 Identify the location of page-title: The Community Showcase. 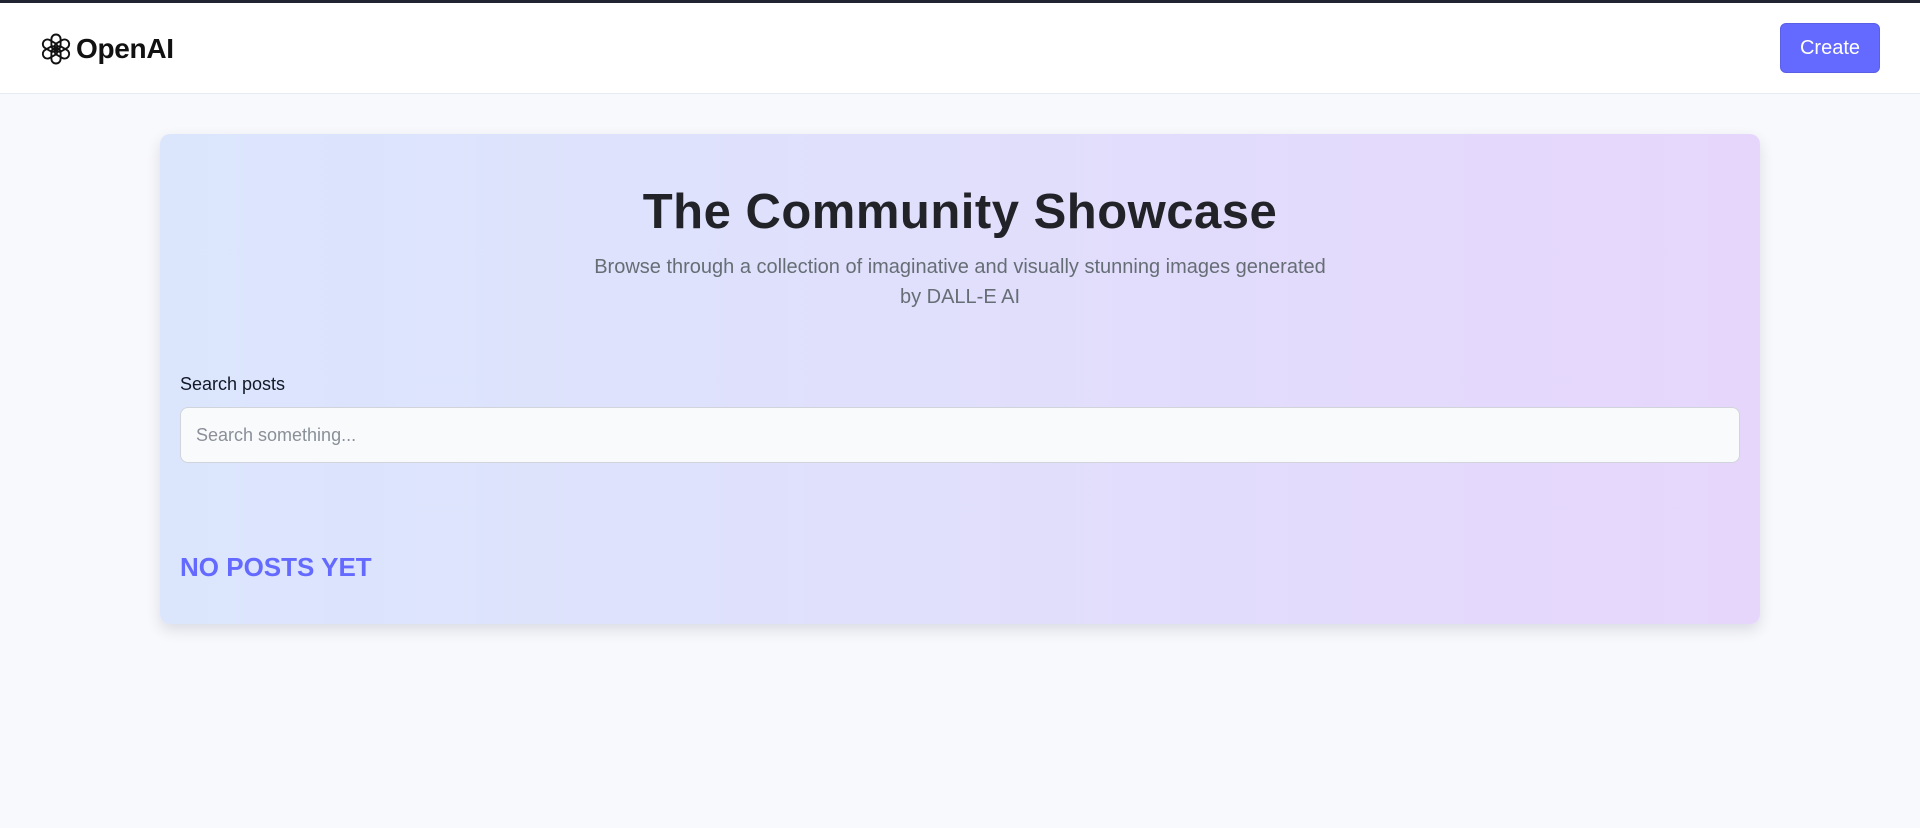
(960, 212).